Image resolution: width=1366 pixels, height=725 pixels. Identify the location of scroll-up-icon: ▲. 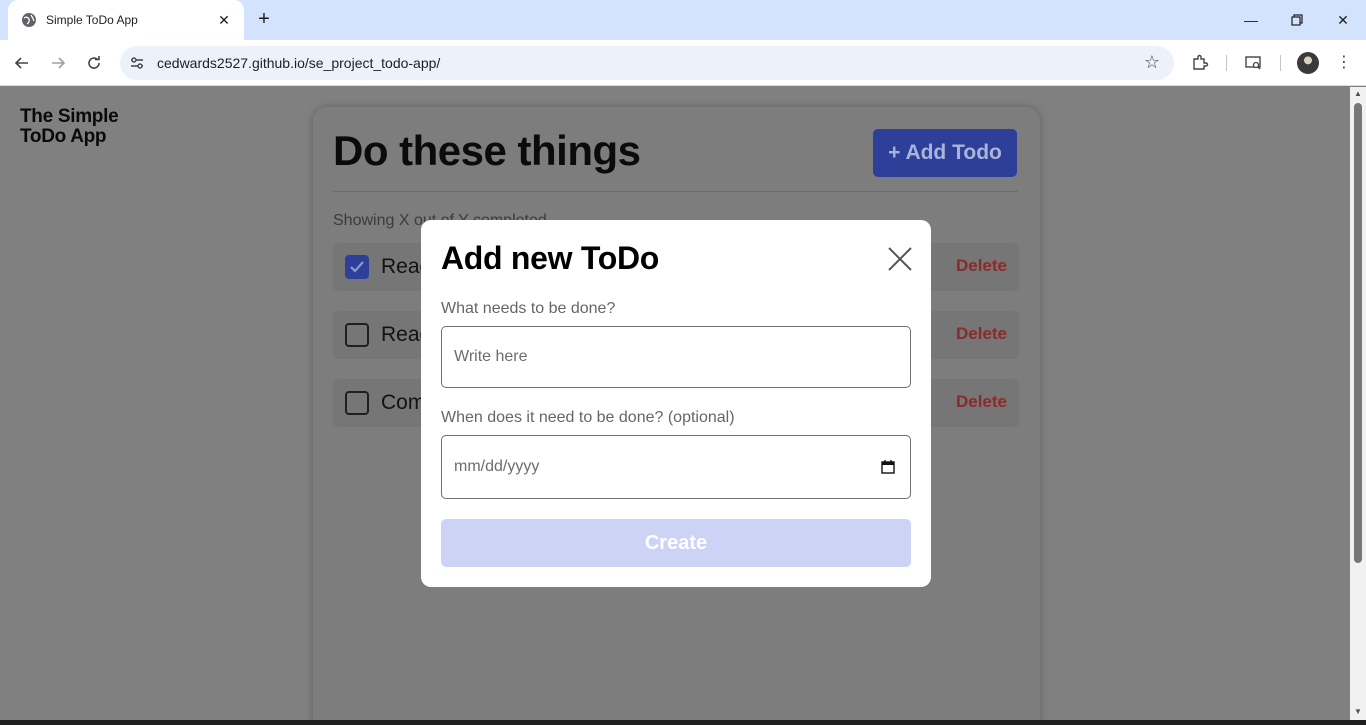
(1358, 93).